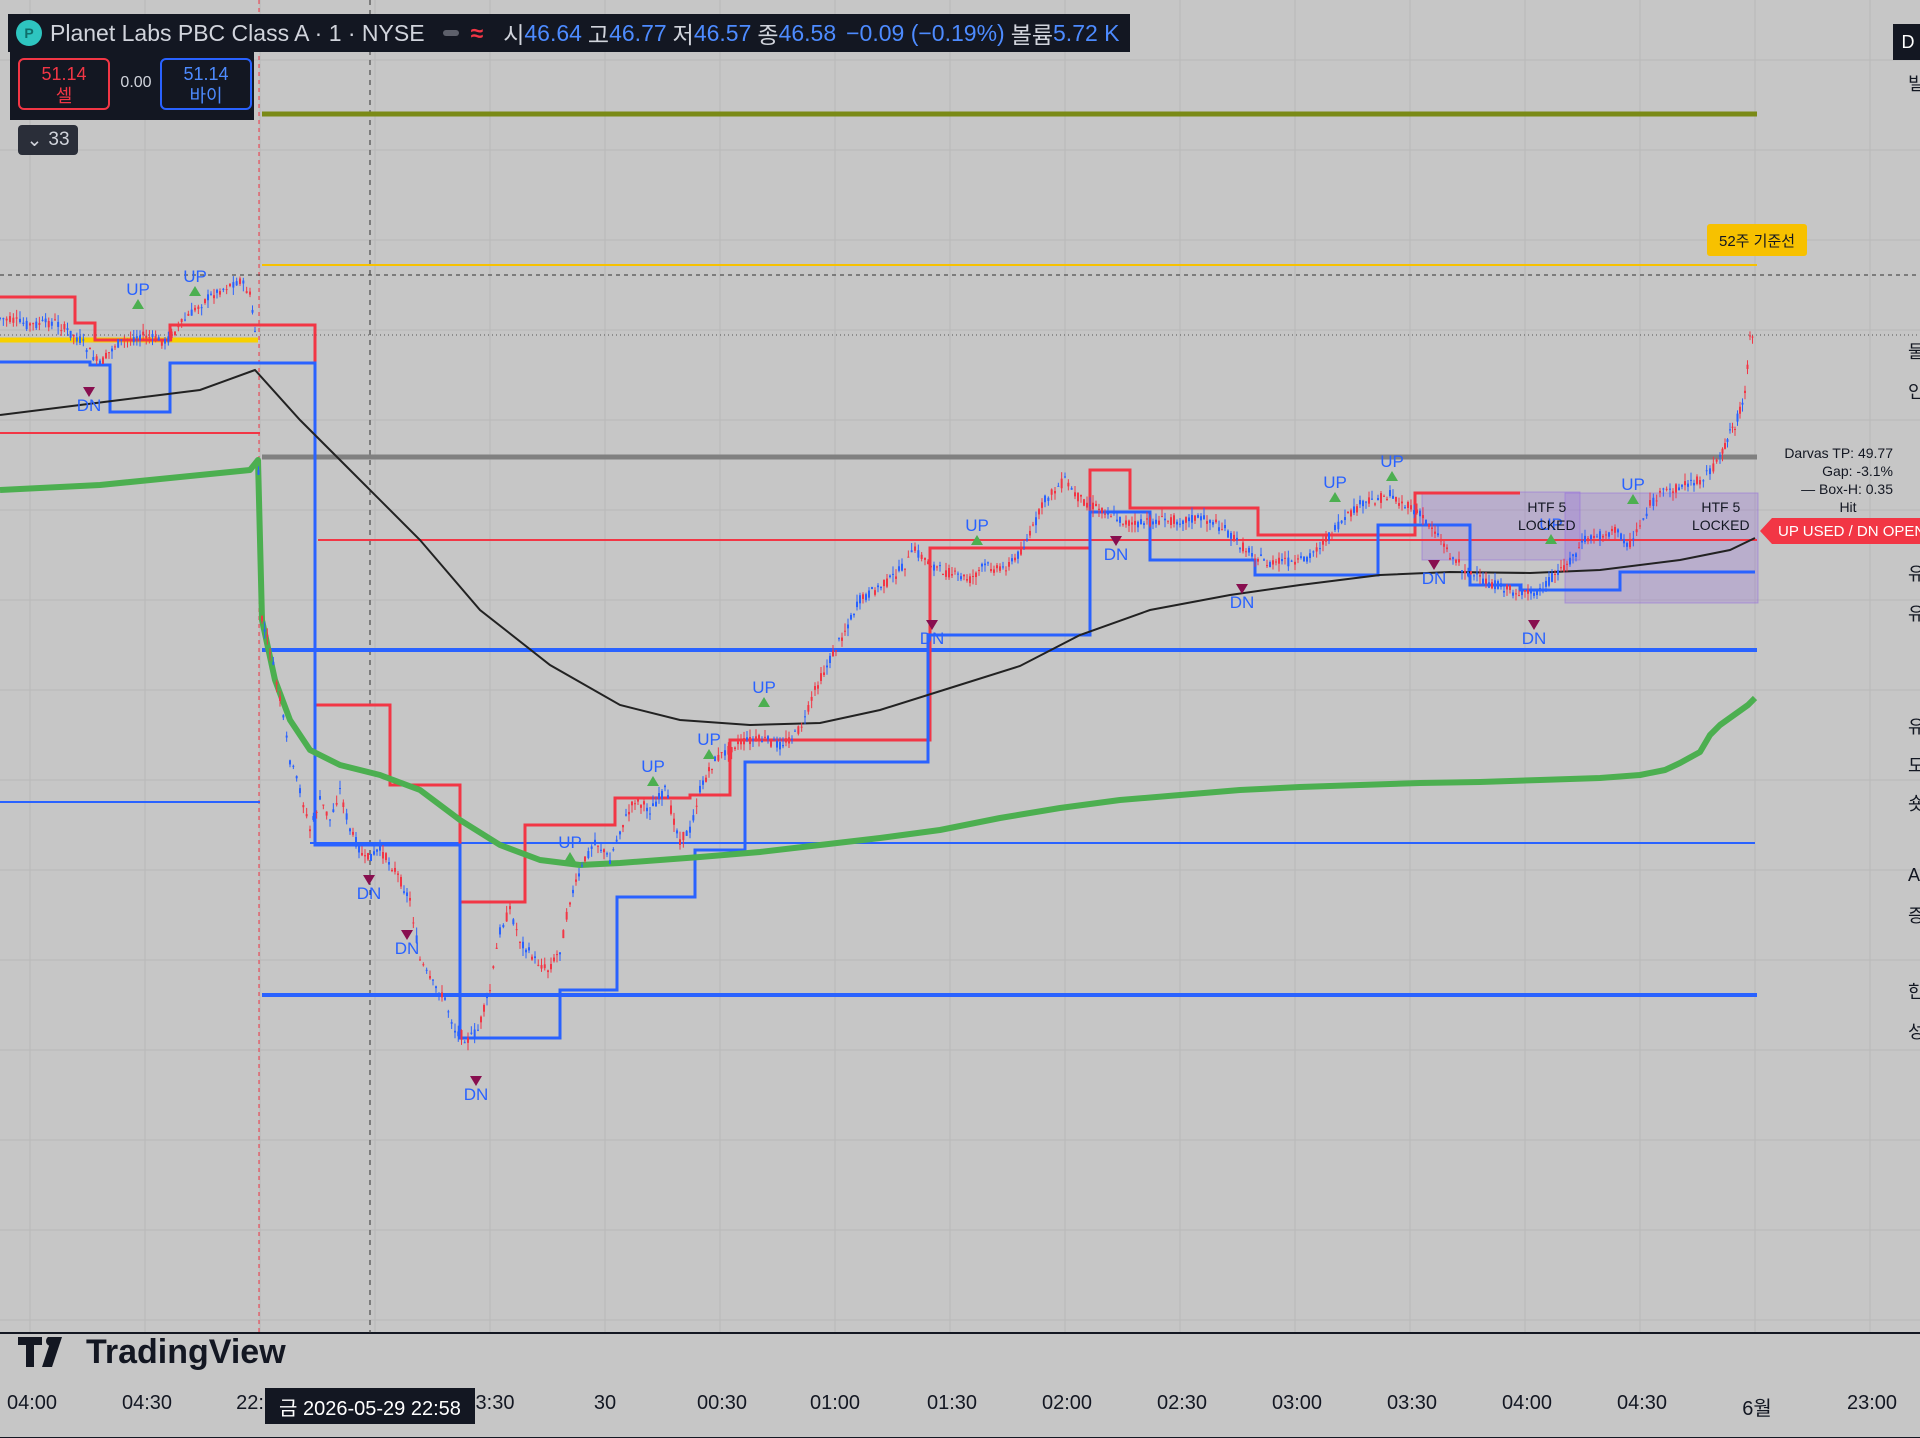  I want to click on right-scale-glyph: A, so click(1914, 875).